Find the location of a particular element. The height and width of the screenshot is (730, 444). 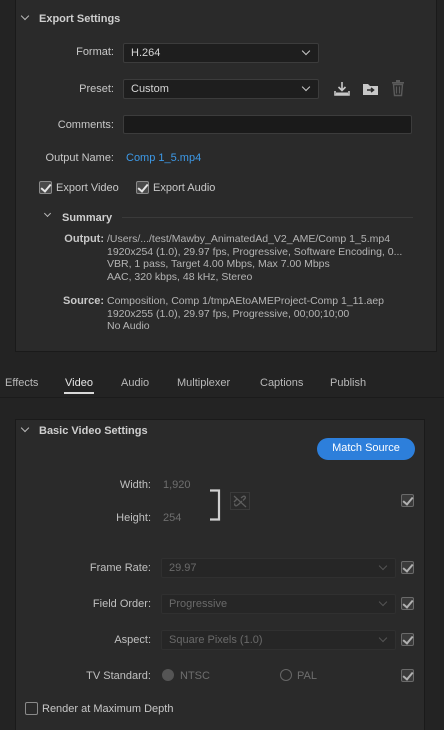

width-value: 1,920 is located at coordinates (177, 485).